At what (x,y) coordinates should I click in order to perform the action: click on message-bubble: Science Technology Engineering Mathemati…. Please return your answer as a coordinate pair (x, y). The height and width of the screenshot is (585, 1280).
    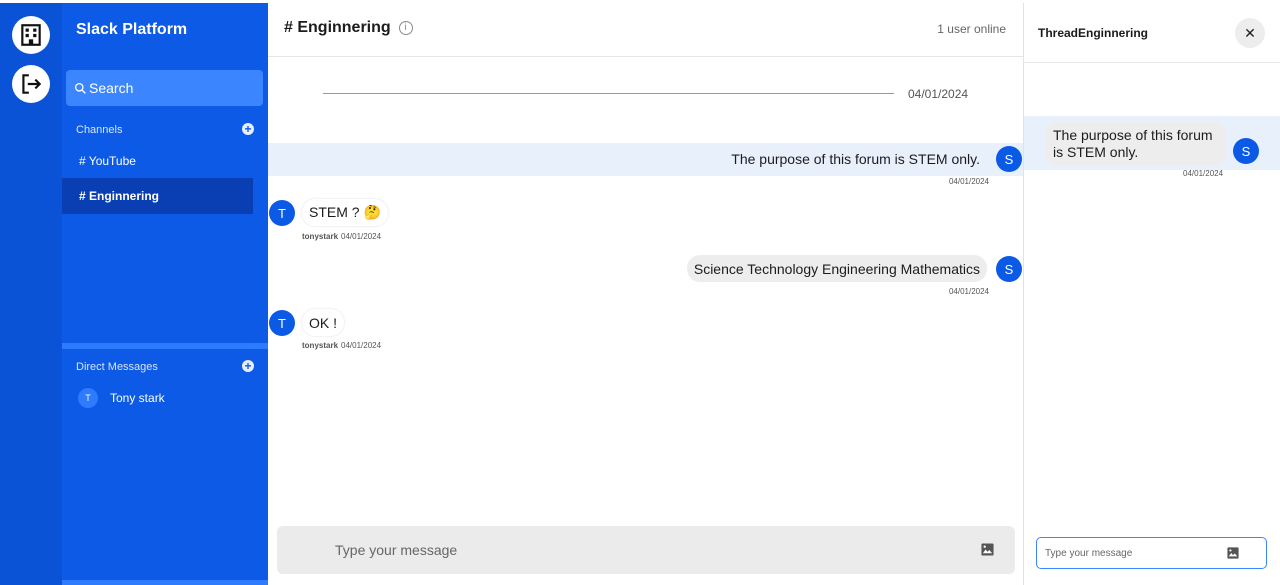
    Looking at the image, I should click on (836, 268).